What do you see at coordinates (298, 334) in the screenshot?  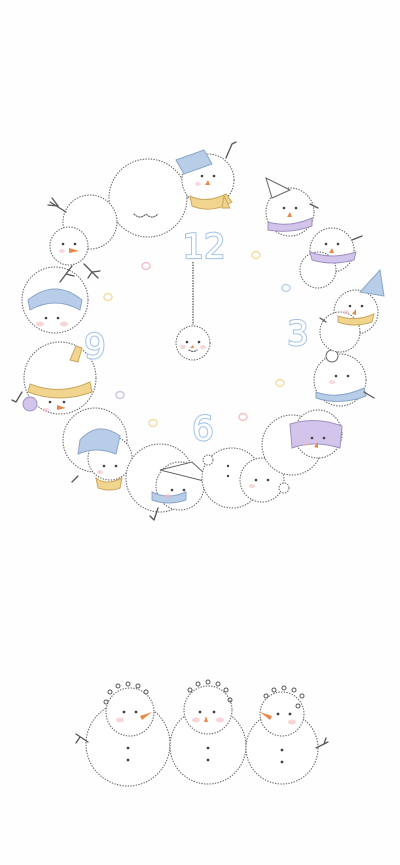 I see `clock-numeral-3: 3` at bounding box center [298, 334].